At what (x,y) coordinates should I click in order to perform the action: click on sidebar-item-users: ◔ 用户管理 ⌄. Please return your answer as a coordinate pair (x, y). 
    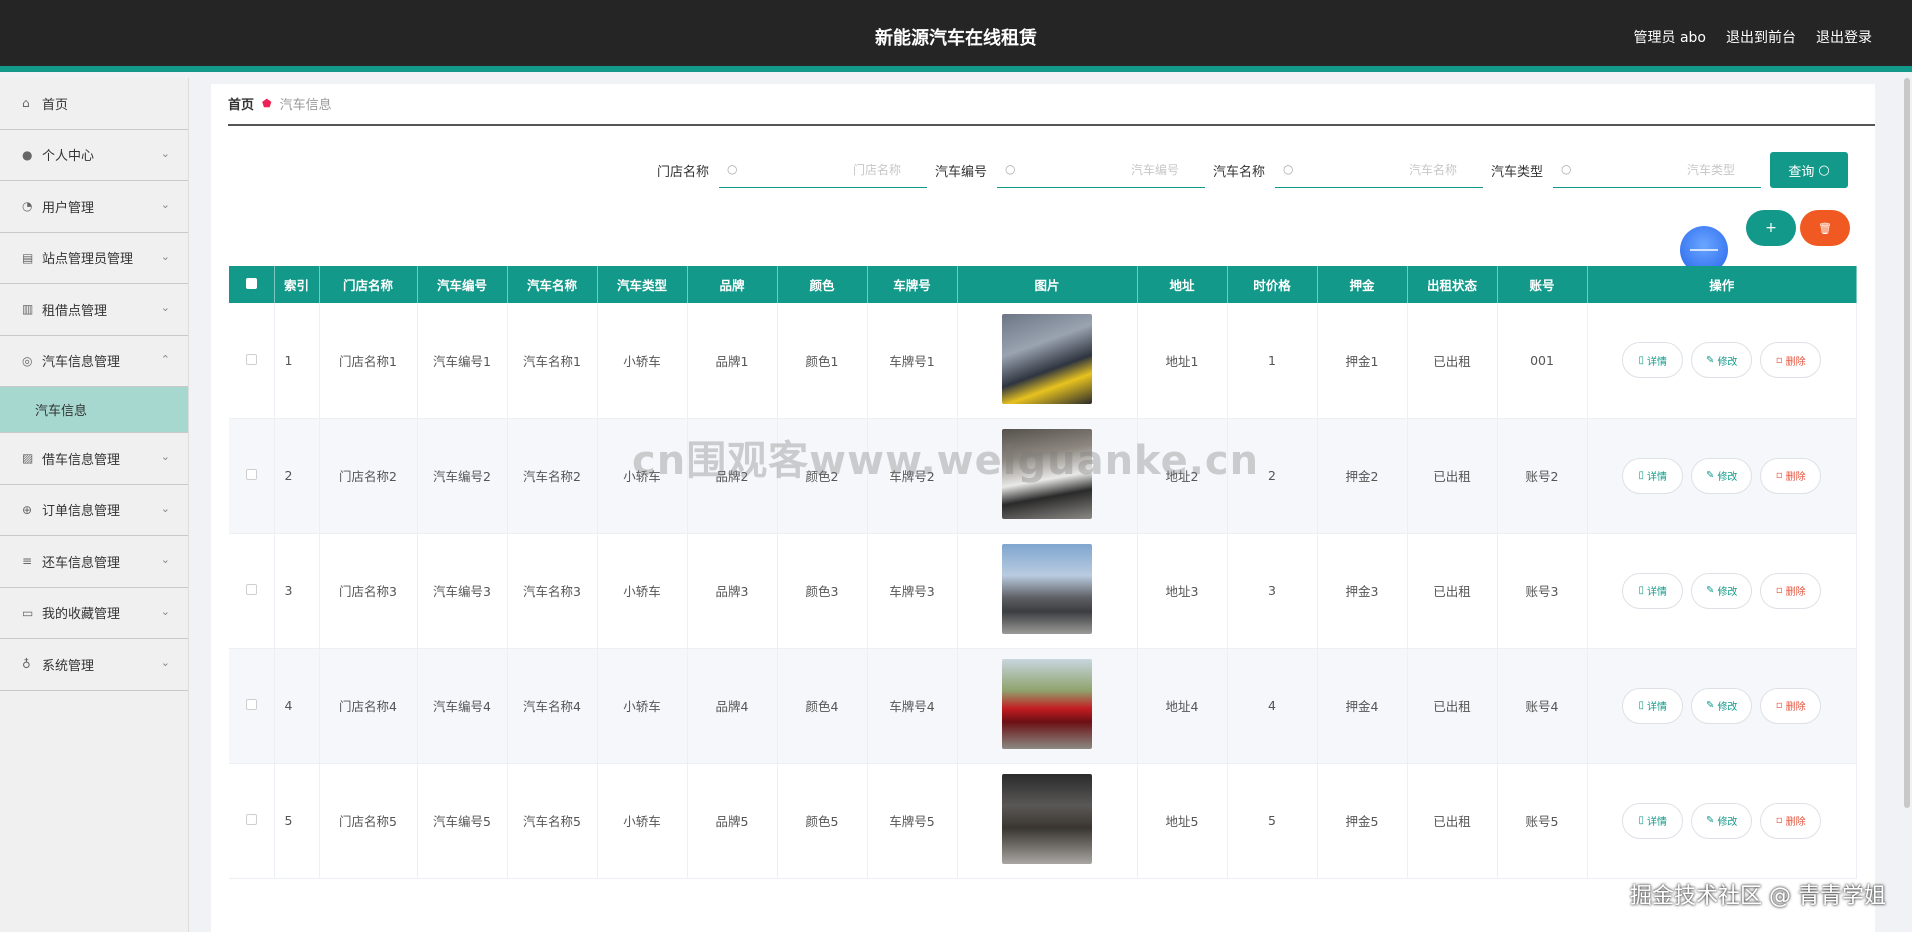
    Looking at the image, I should click on (94, 207).